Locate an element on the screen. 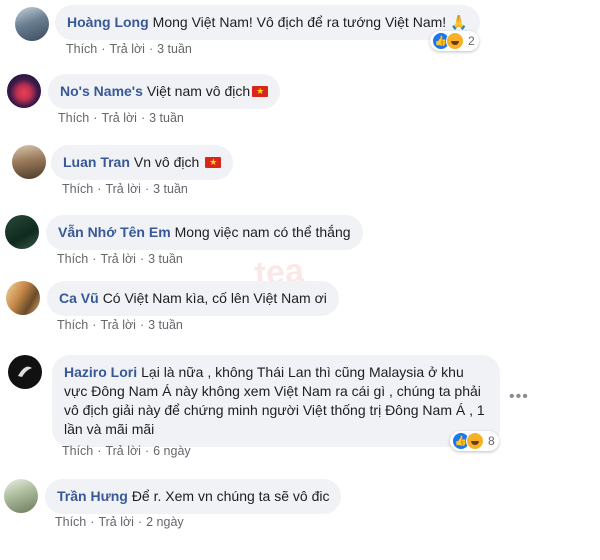 This screenshot has width=600, height=560. comment-text: Có Việt Nam kìa, cố lên Việt Nam ơi is located at coordinates (214, 298).